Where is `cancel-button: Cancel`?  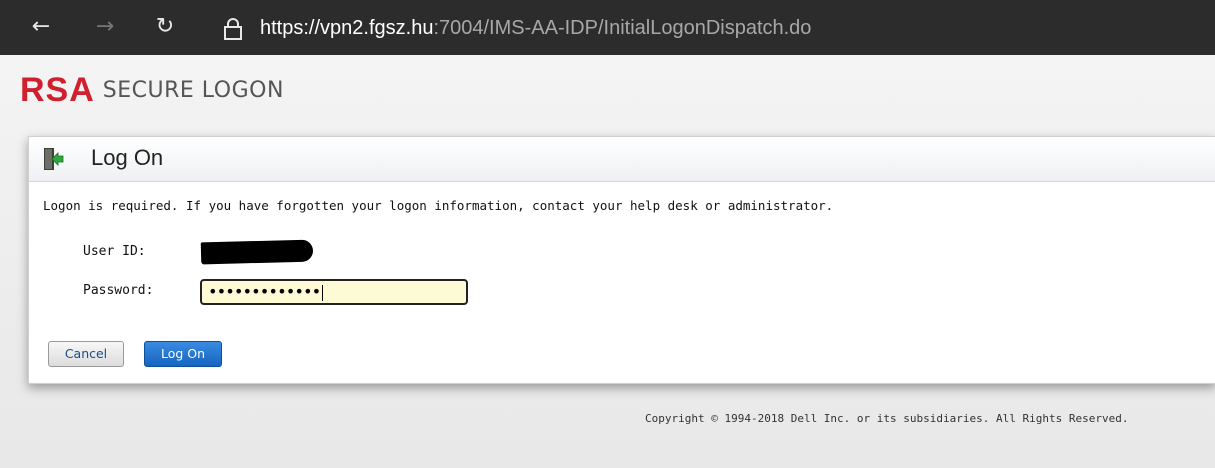
cancel-button: Cancel is located at coordinates (86, 354).